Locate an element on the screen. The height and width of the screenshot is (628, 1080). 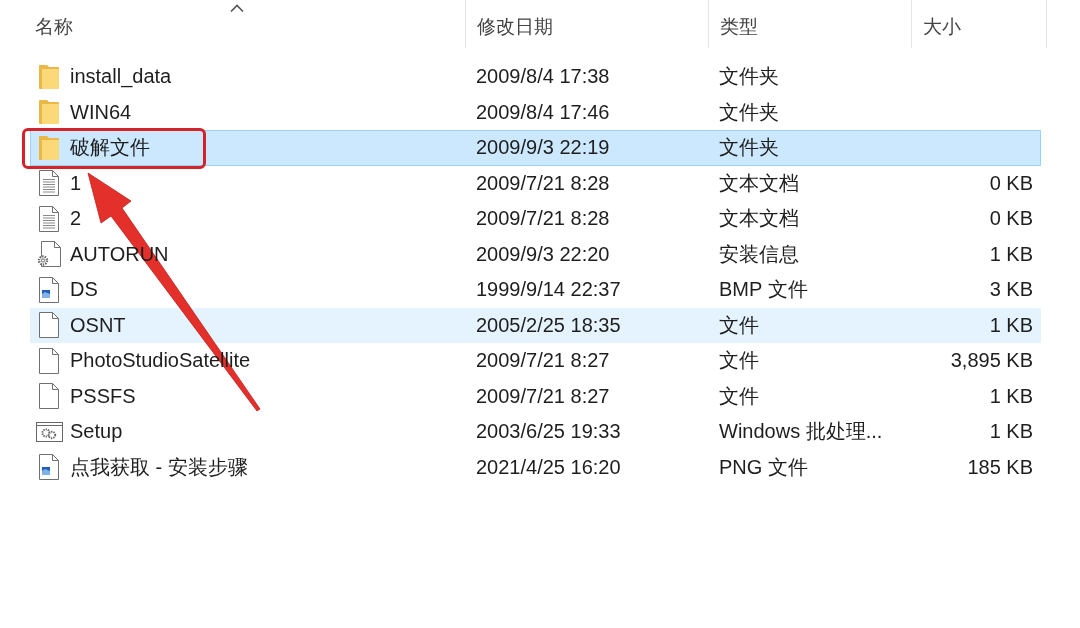
file-name: WIN64 is located at coordinates (101, 112).